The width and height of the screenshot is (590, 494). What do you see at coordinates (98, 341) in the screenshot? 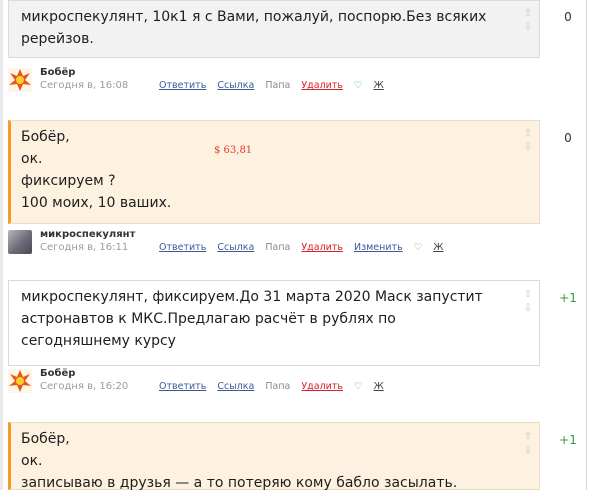
I see `comment-text-line: сегодняшнему курсу` at bounding box center [98, 341].